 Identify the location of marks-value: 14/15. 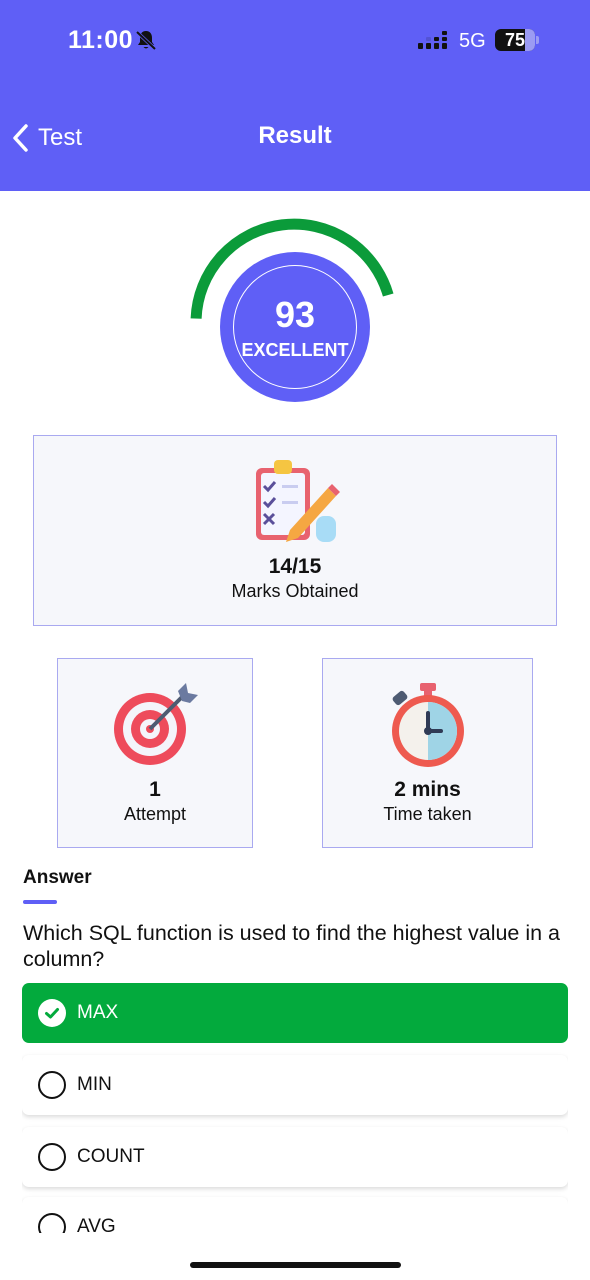
(295, 566).